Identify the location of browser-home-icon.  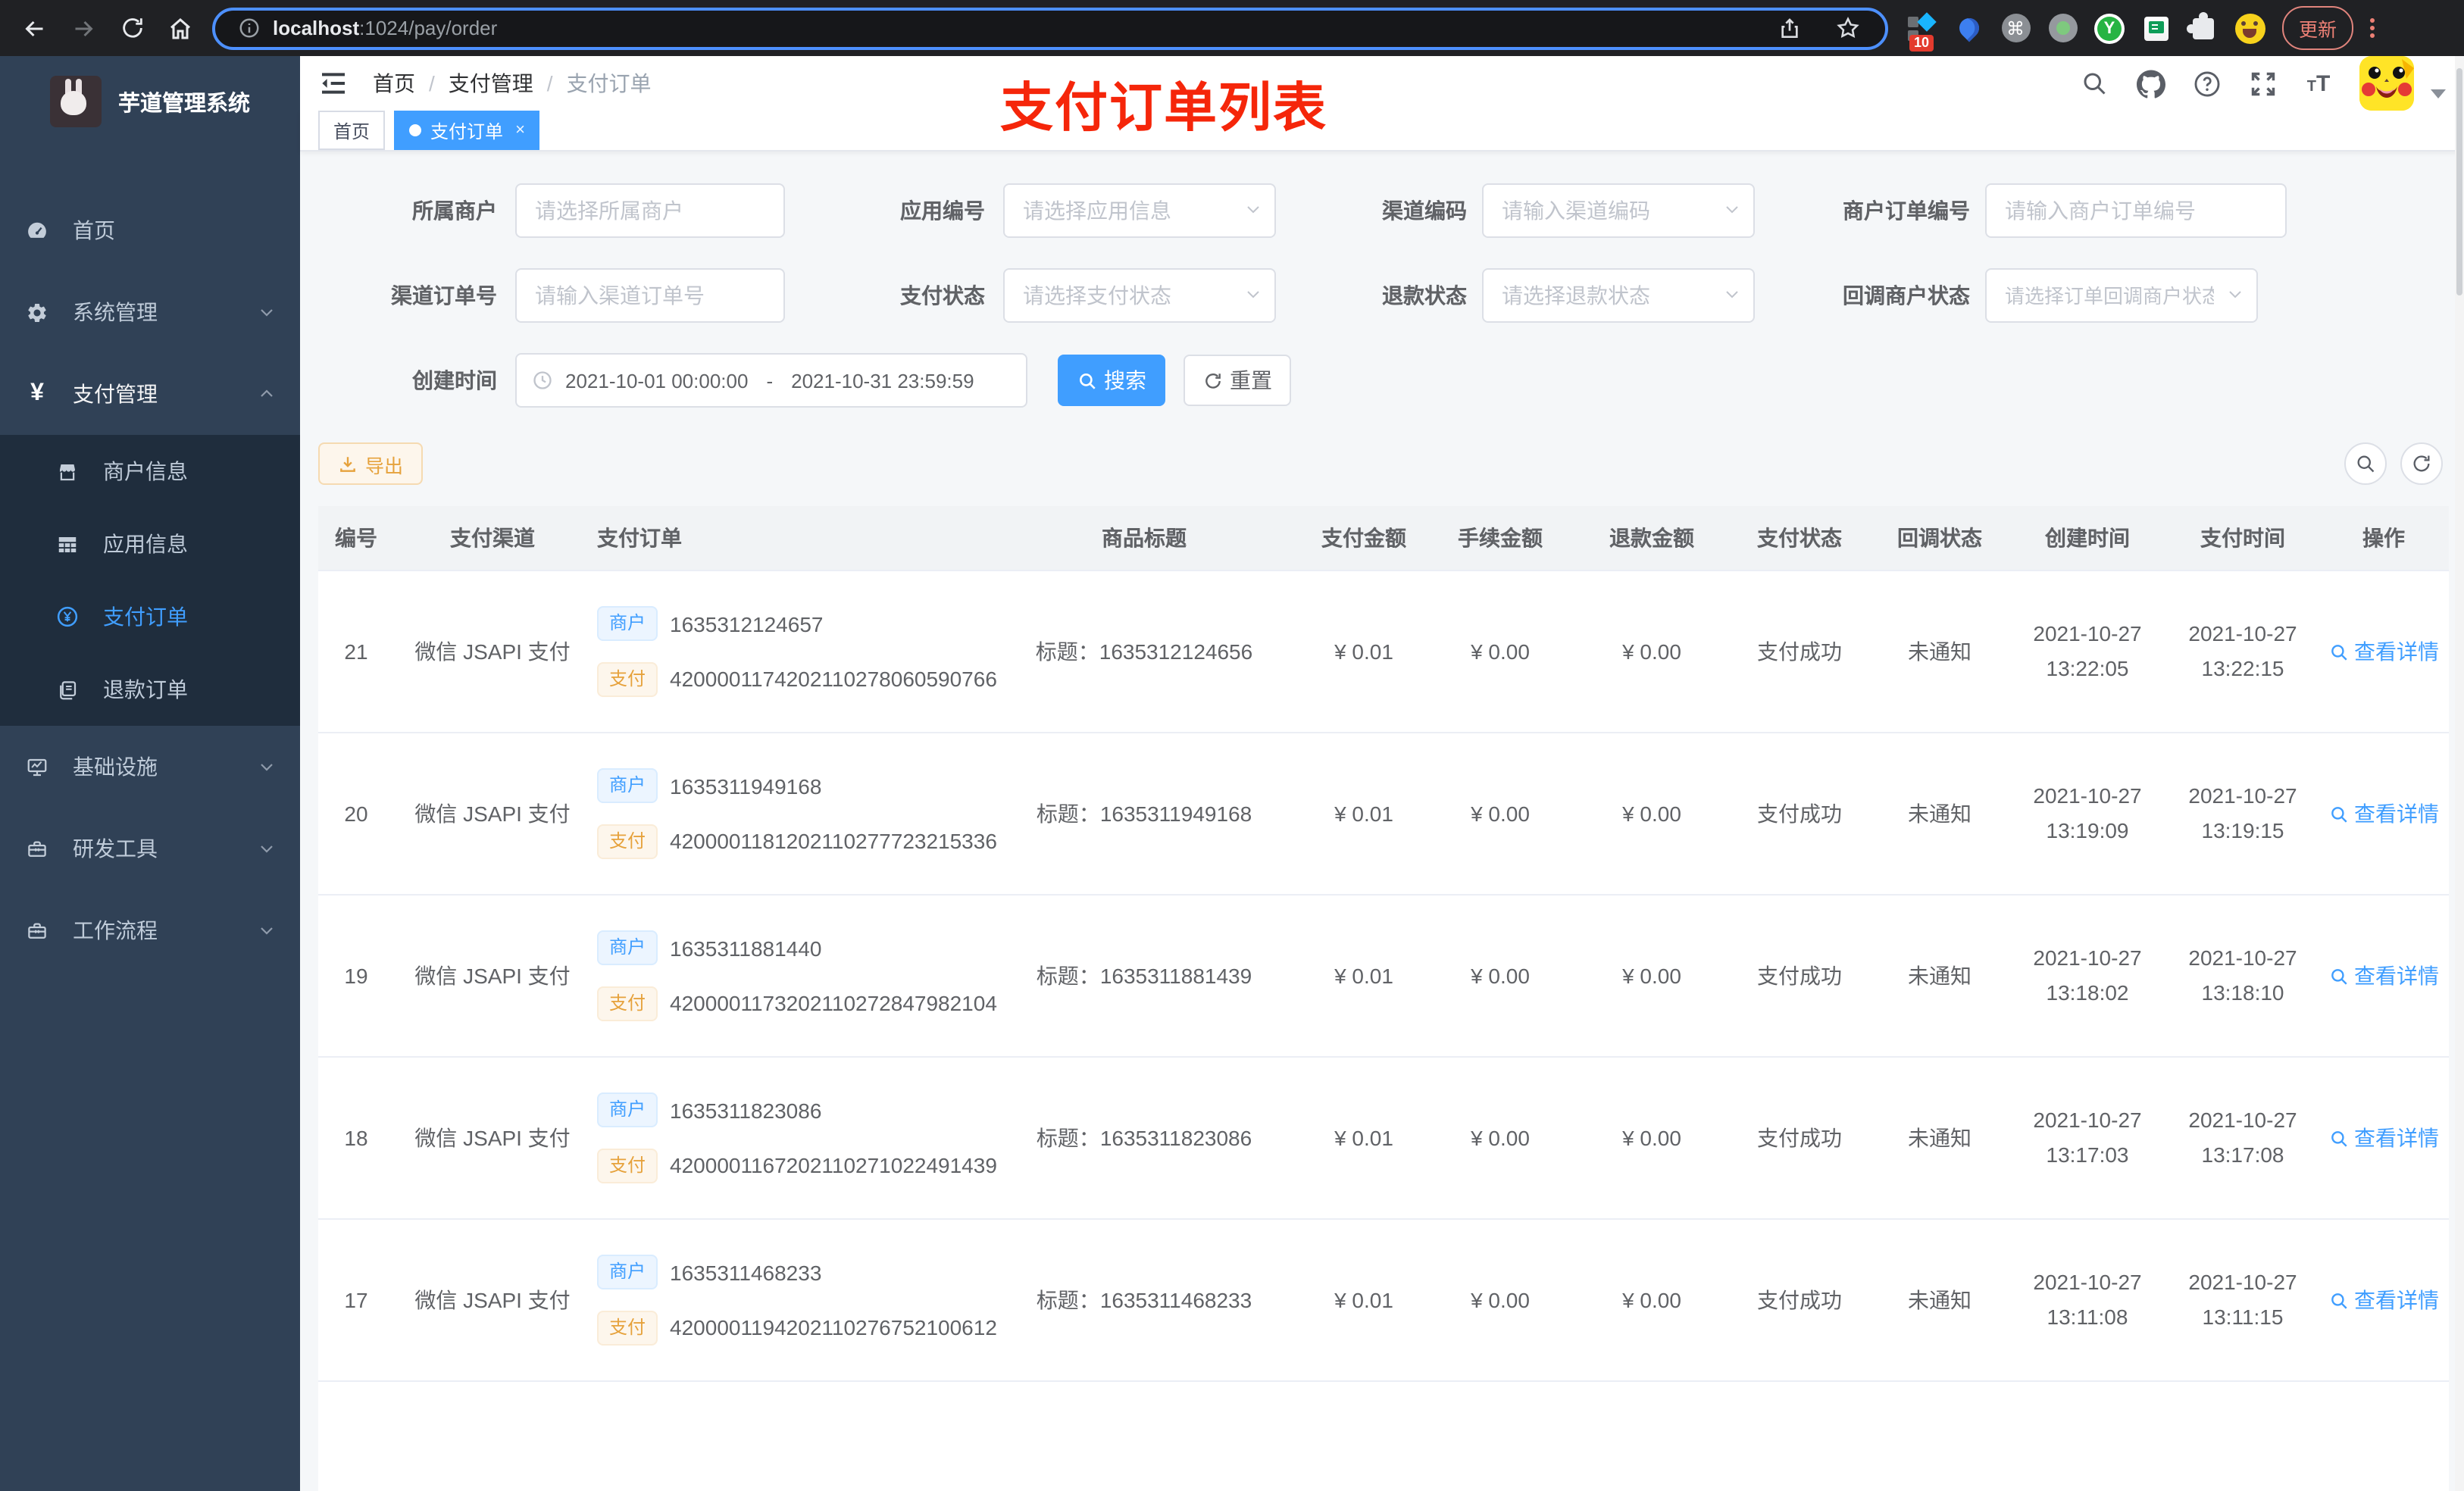
(180, 28).